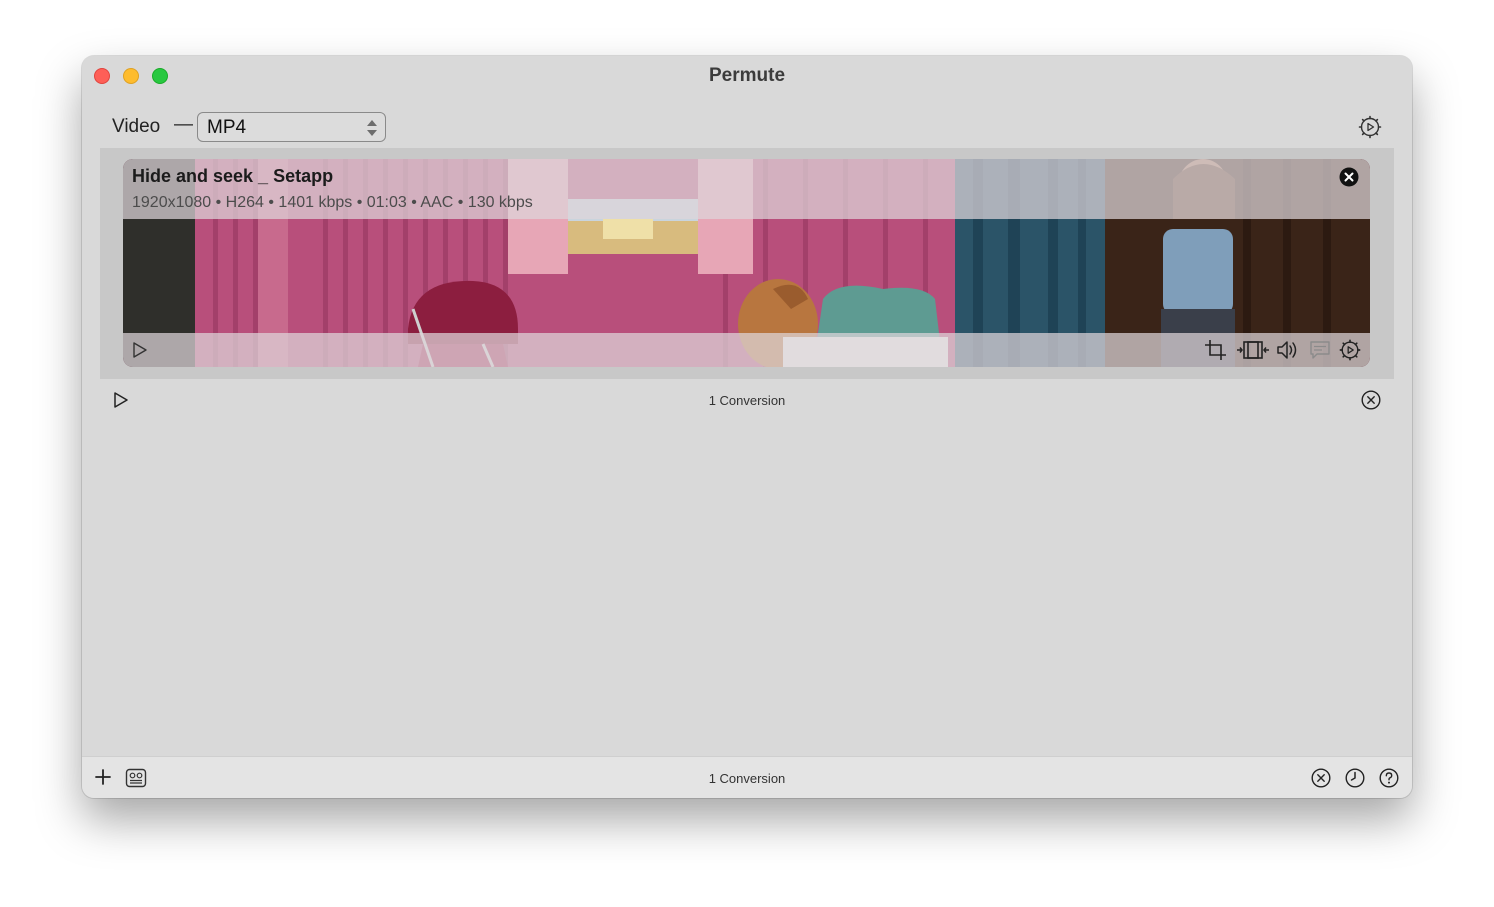 This screenshot has height=907, width=1494. What do you see at coordinates (1216, 350) in the screenshot?
I see `crop-icon` at bounding box center [1216, 350].